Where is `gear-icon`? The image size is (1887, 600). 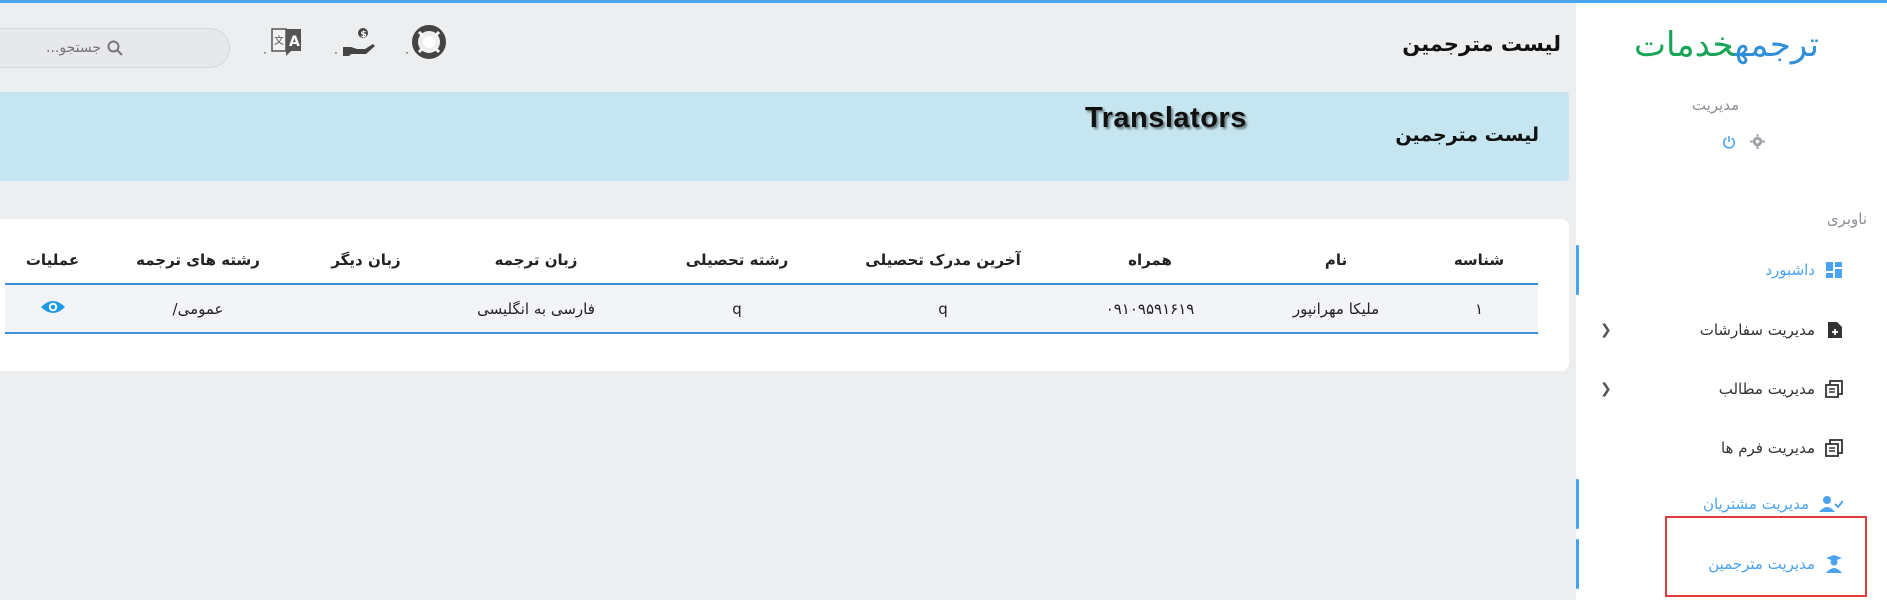 gear-icon is located at coordinates (1757, 141).